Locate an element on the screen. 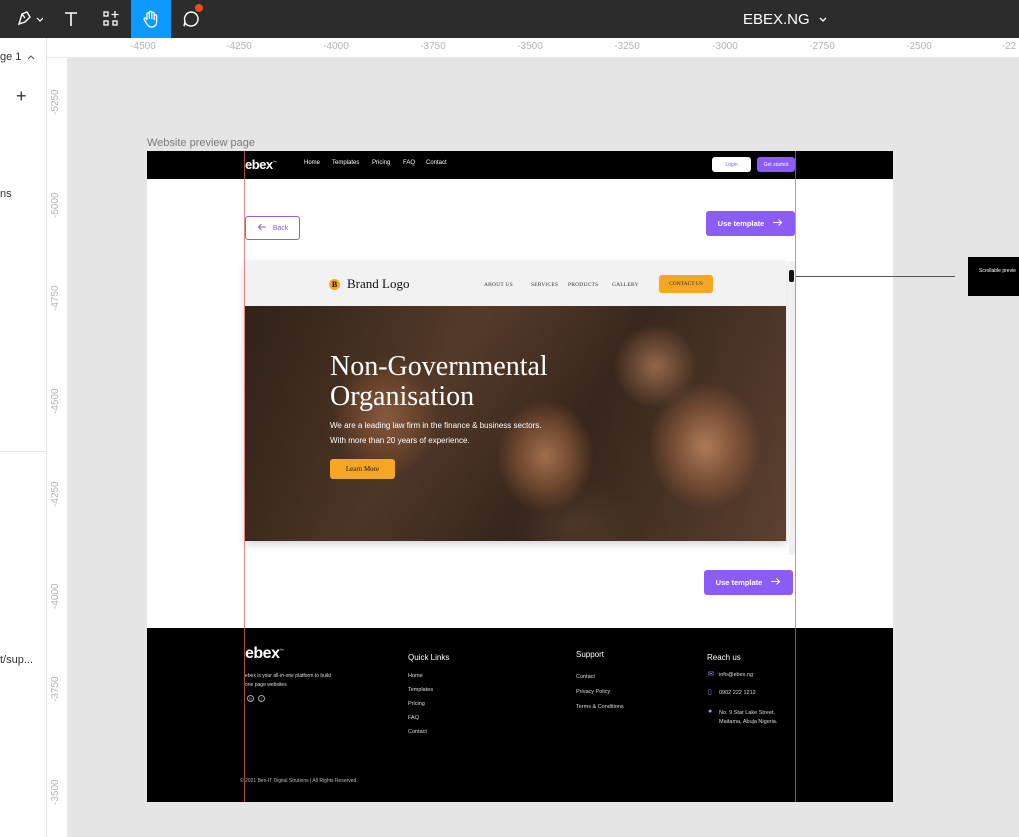  nav-link-templates: Templates is located at coordinates (345, 163).